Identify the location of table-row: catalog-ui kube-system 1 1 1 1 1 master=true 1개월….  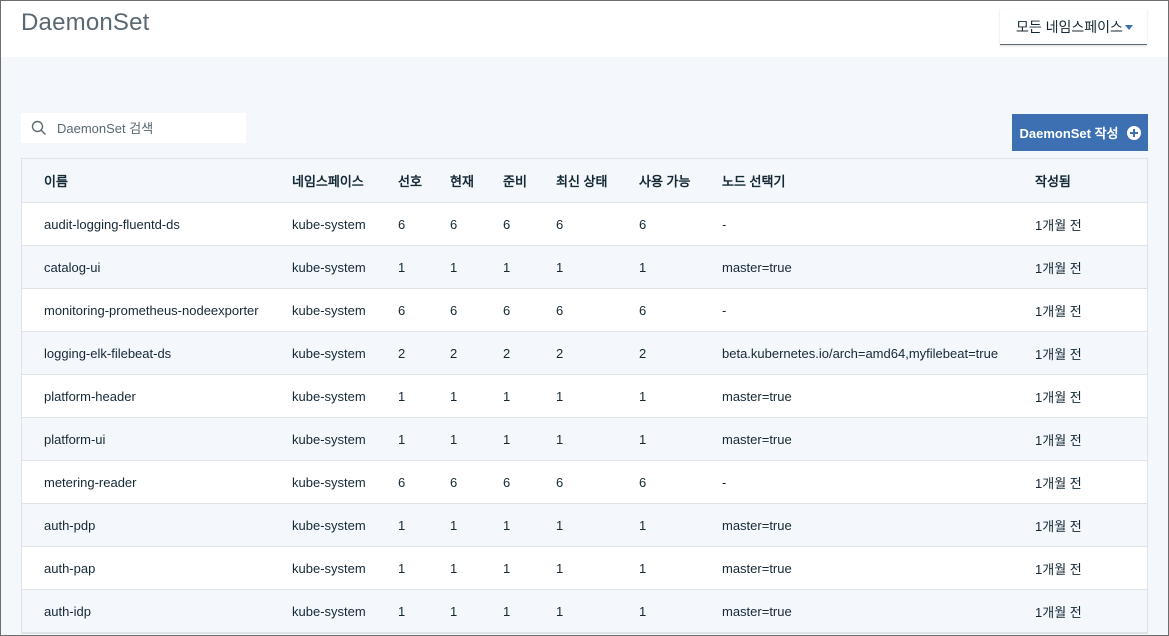
(584, 267).